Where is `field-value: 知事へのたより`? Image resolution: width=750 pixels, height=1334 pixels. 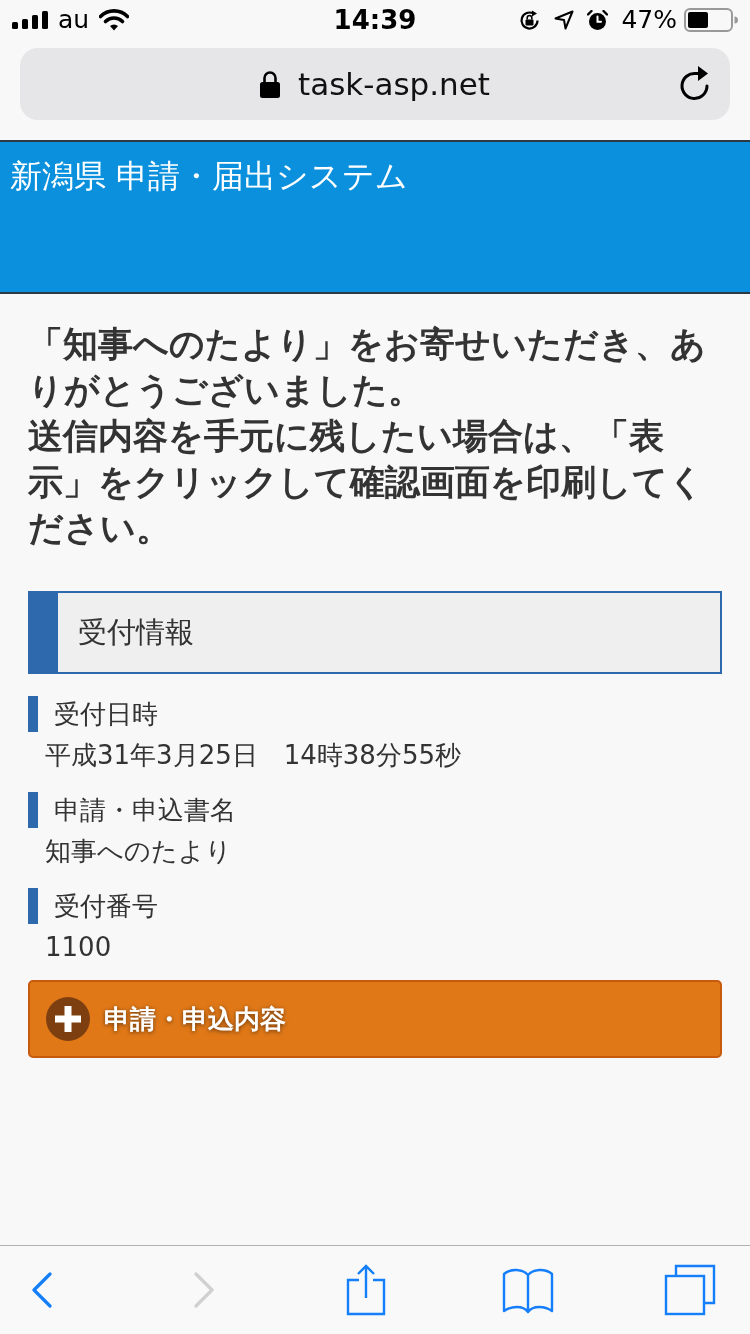
field-value: 知事へのたより is located at coordinates (138, 851).